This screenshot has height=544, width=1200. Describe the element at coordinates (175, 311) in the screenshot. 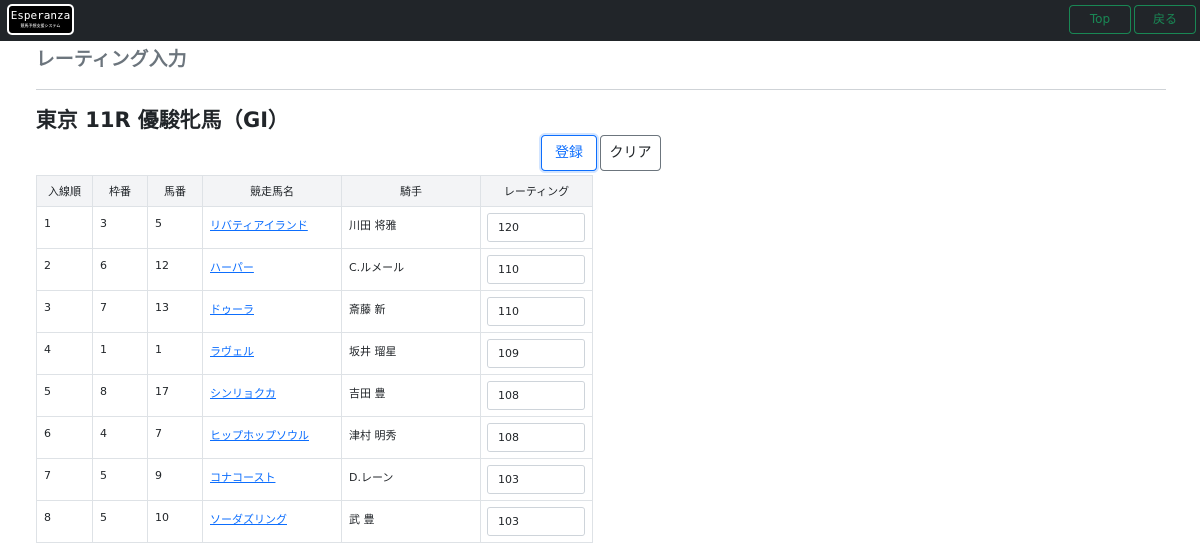

I see `horse-number: 13` at that location.